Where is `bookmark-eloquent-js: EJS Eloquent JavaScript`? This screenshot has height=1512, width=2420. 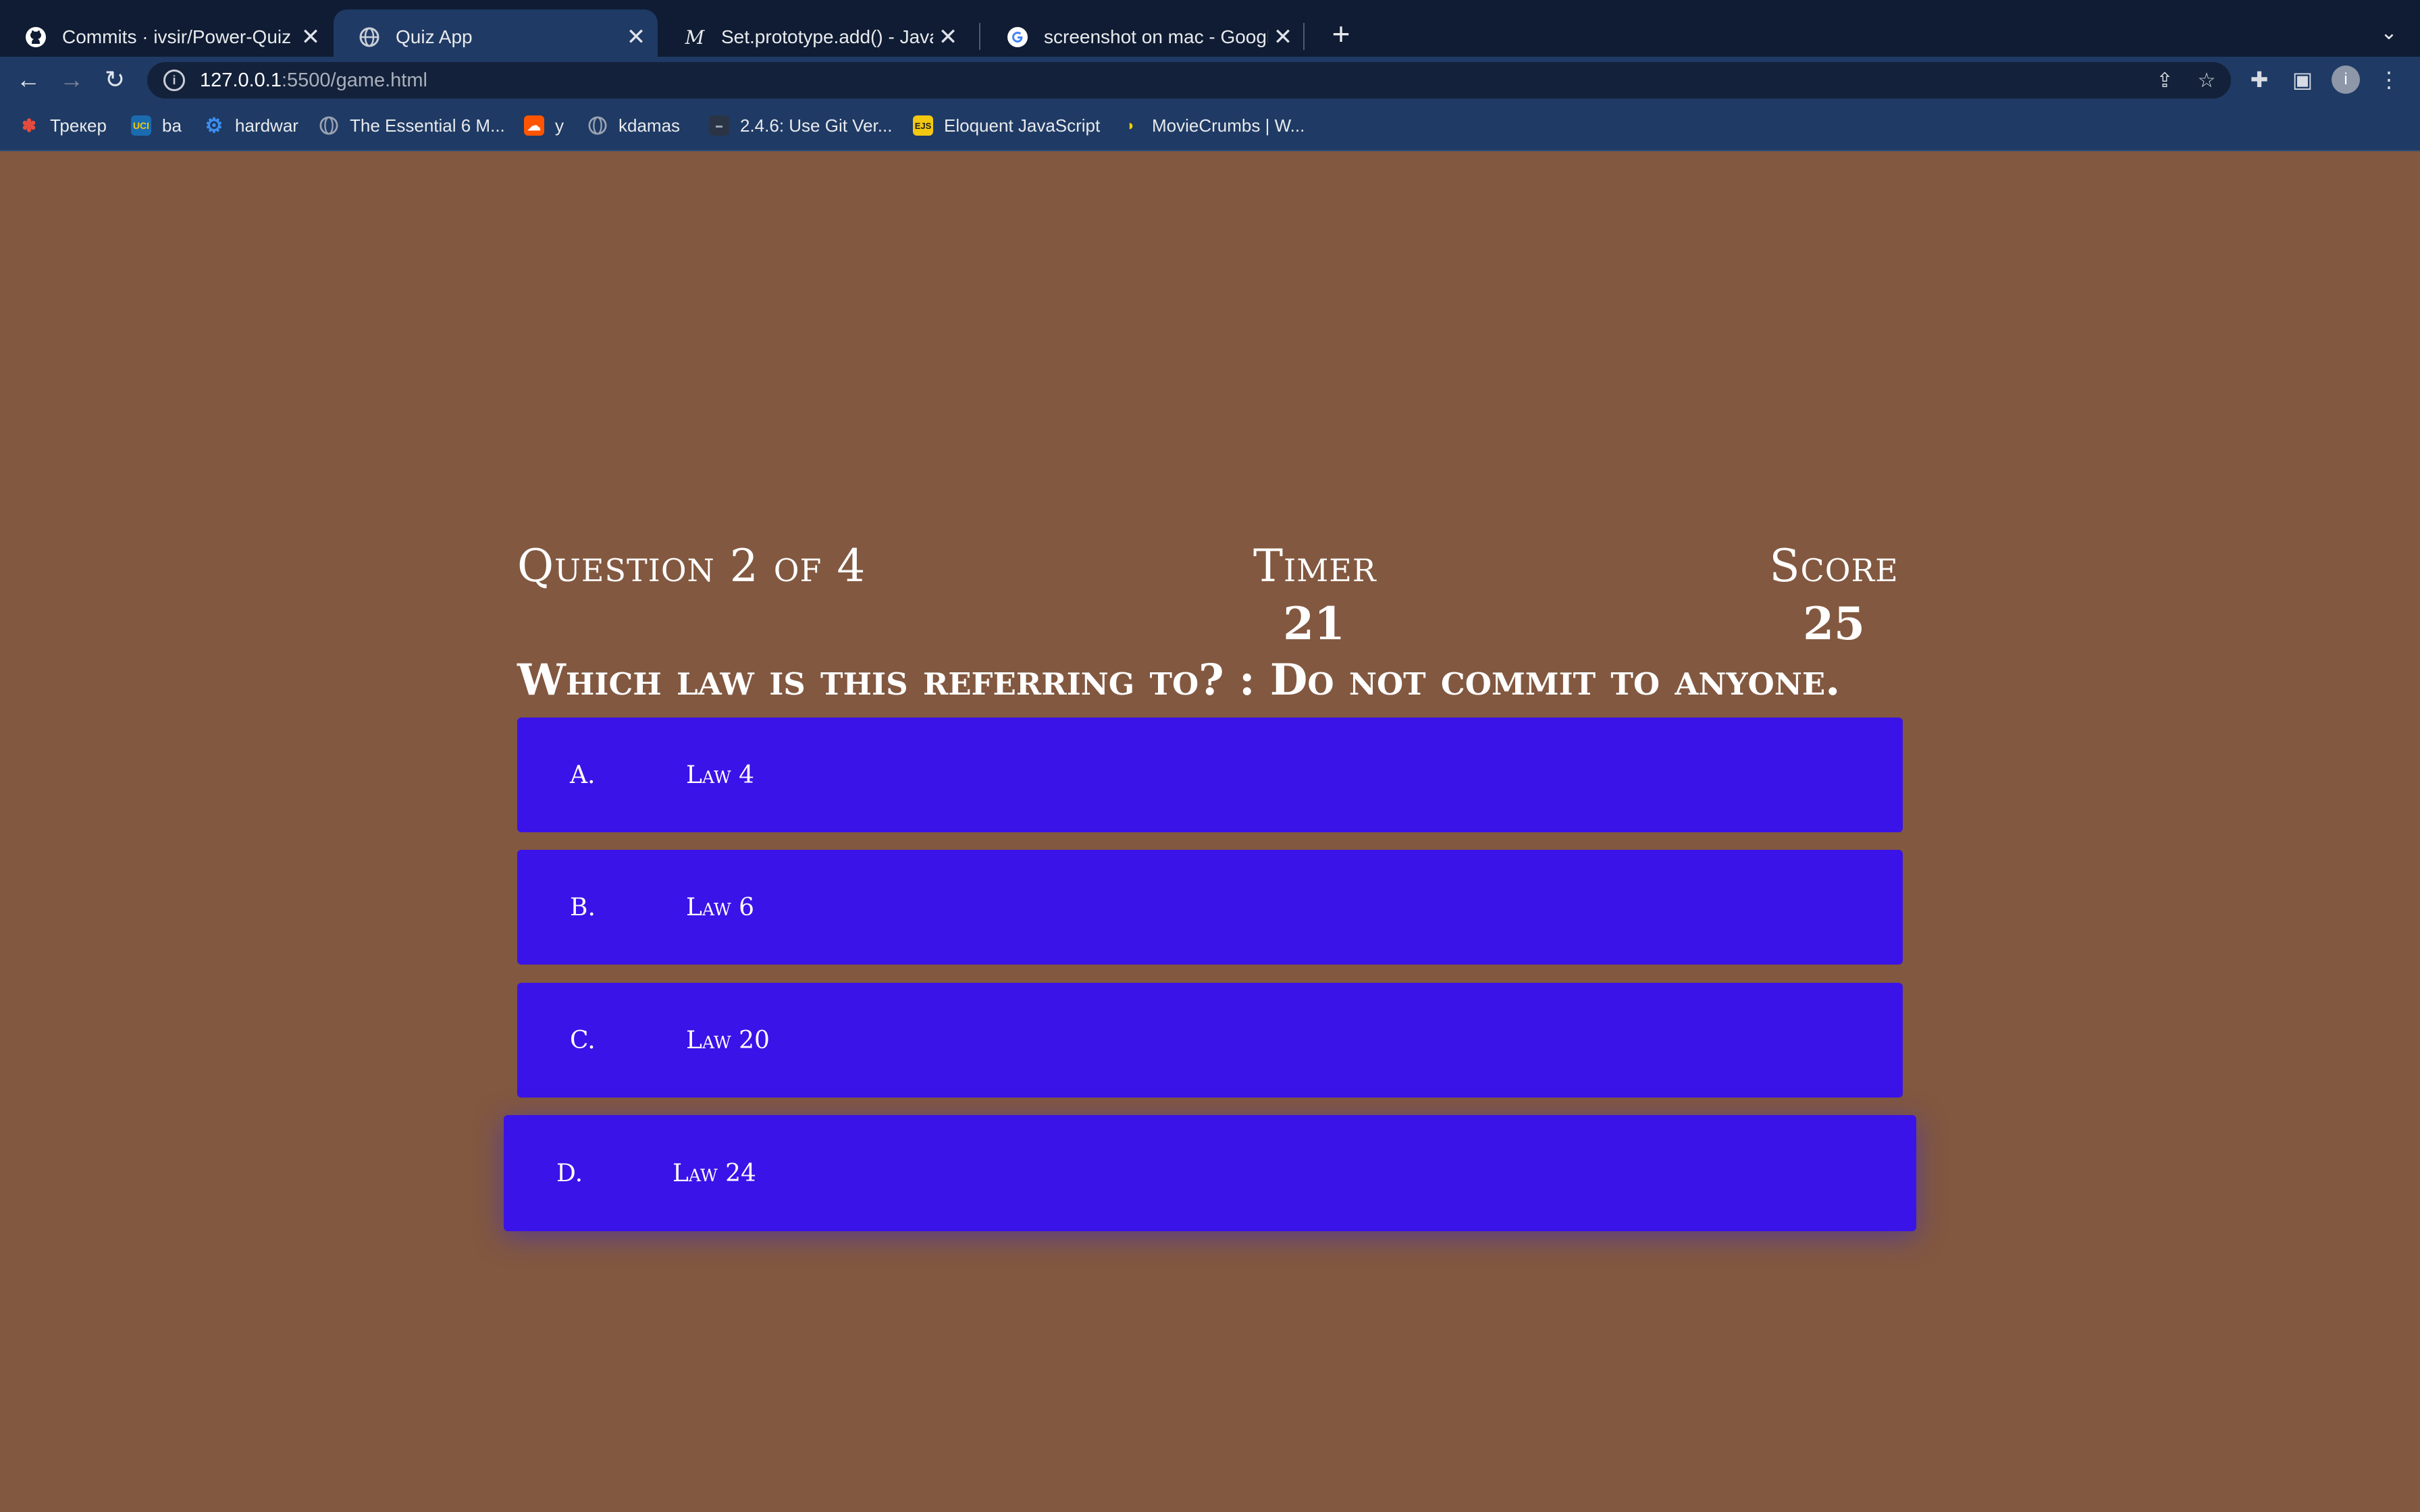
bookmark-eloquent-js: EJS Eloquent JavaScript is located at coordinates (1006, 125).